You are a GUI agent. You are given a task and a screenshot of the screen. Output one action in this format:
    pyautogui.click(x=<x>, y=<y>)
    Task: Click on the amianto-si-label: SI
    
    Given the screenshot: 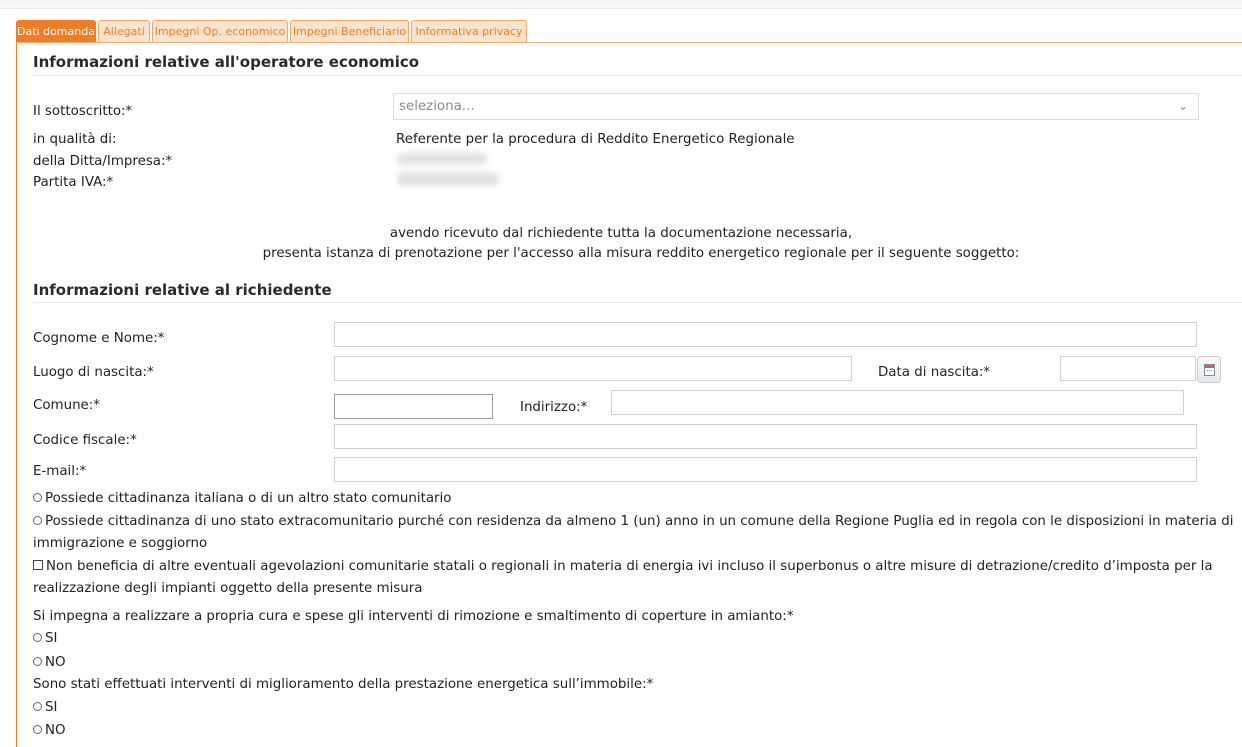 What is the action you would take?
    pyautogui.click(x=51, y=638)
    